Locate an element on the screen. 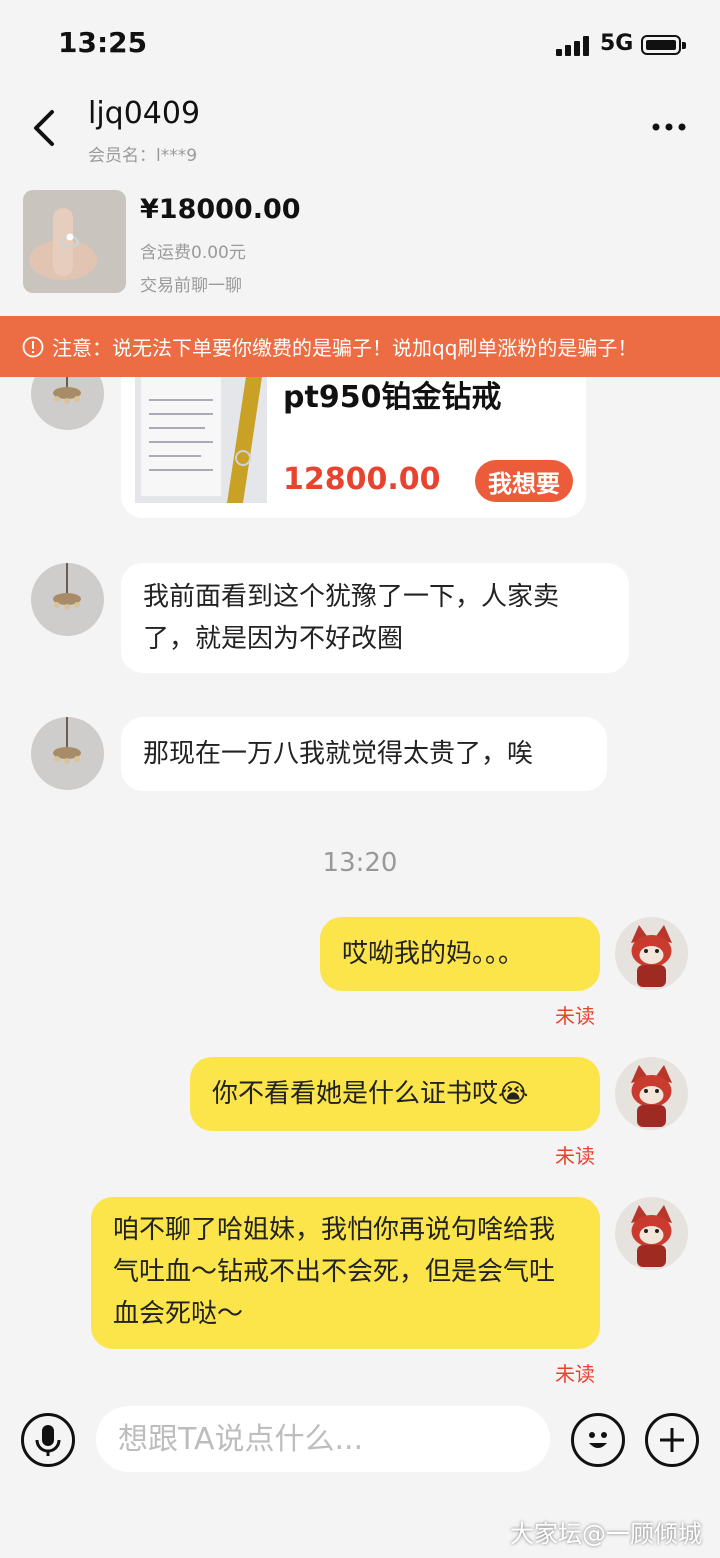 Image resolution: width=720 pixels, height=1558 pixels. message-bubble-outgoing: 哎呦我的妈。。。 is located at coordinates (460, 954).